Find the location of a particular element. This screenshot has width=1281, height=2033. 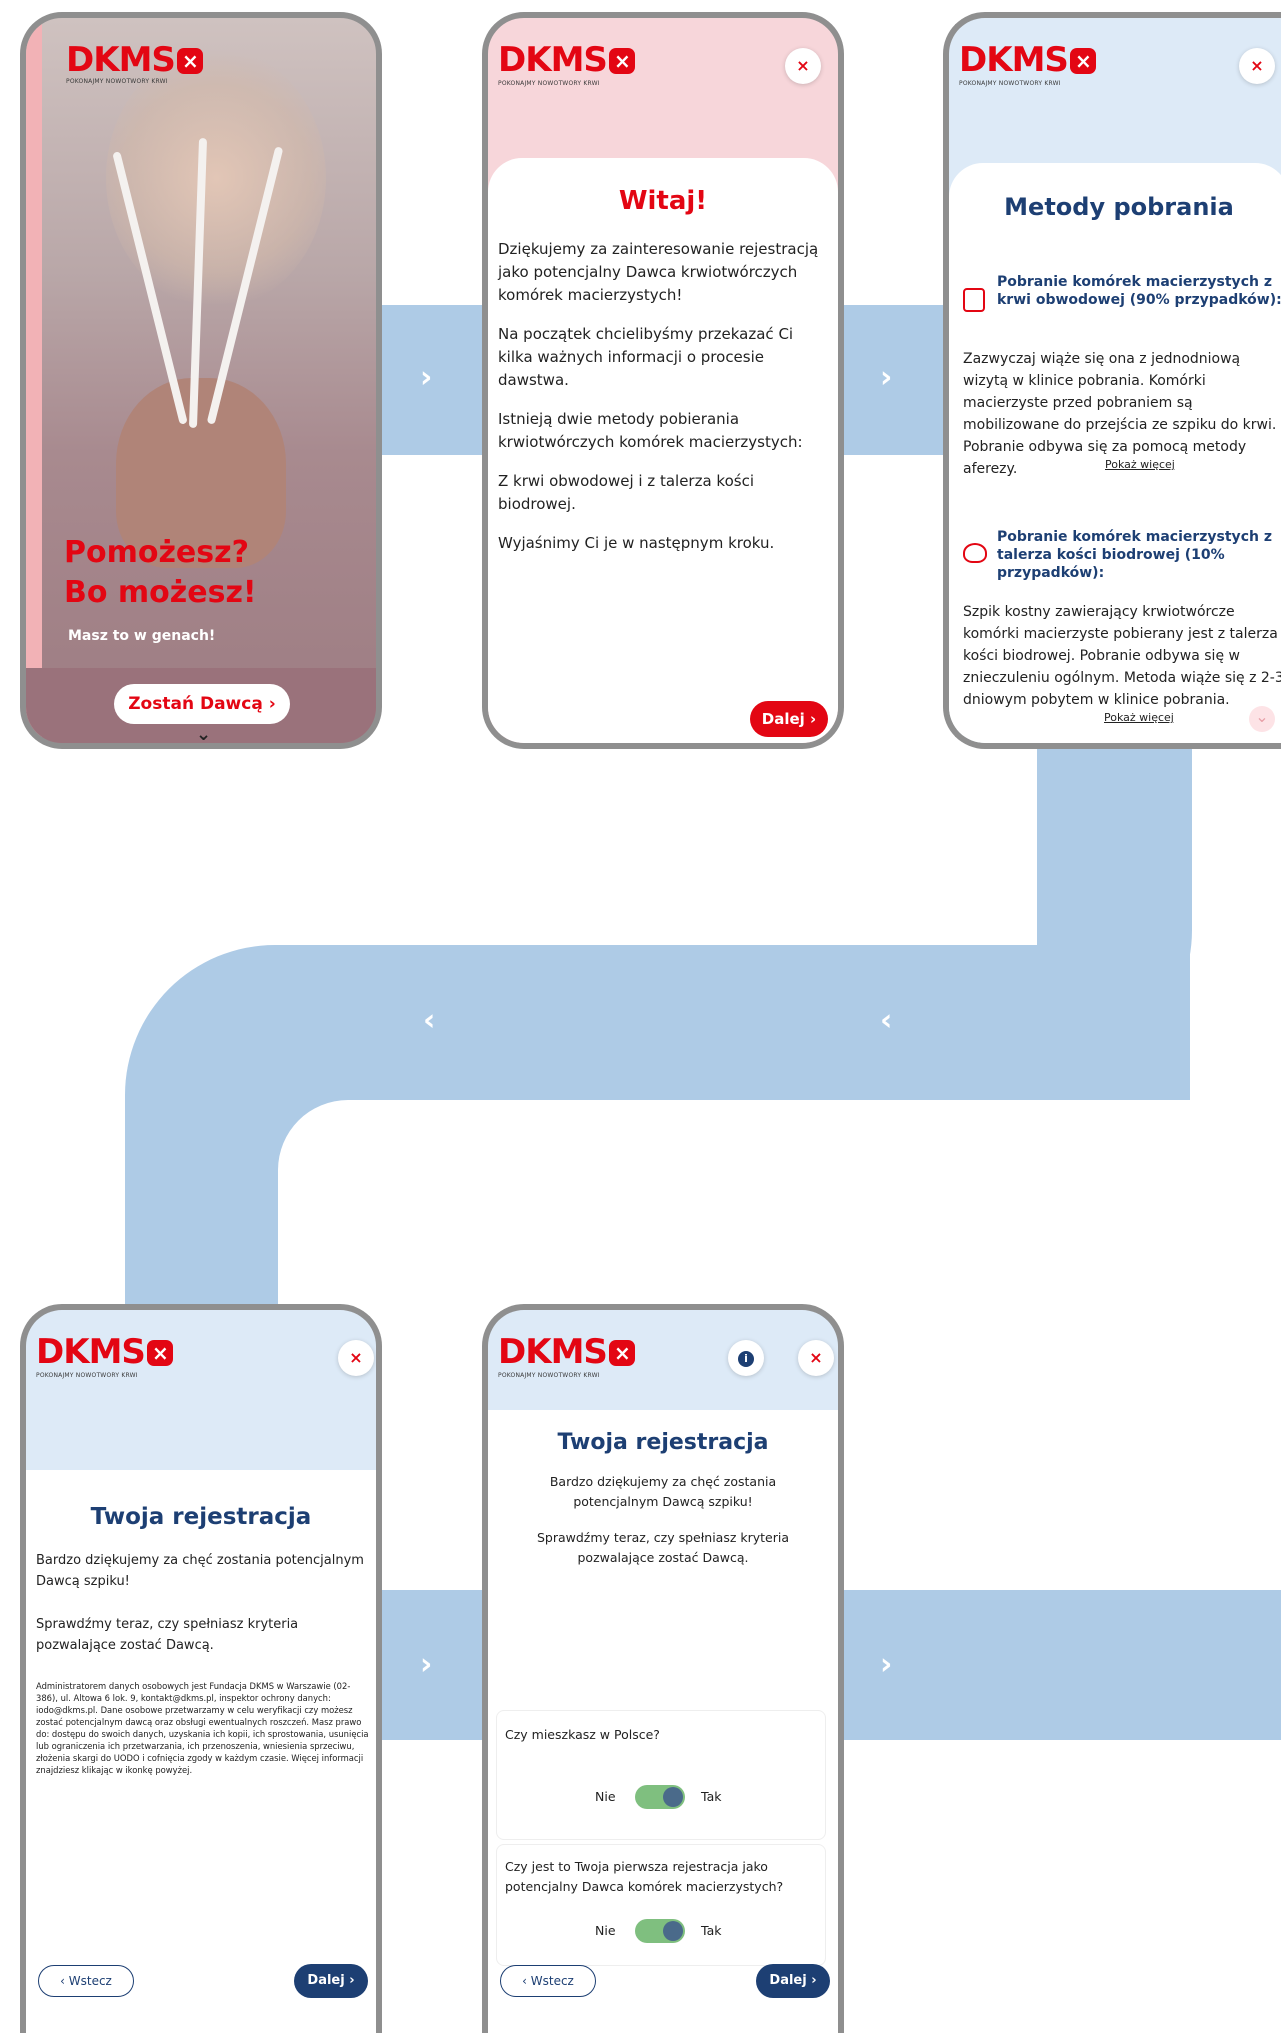

info-icon: i is located at coordinates (746, 1358).